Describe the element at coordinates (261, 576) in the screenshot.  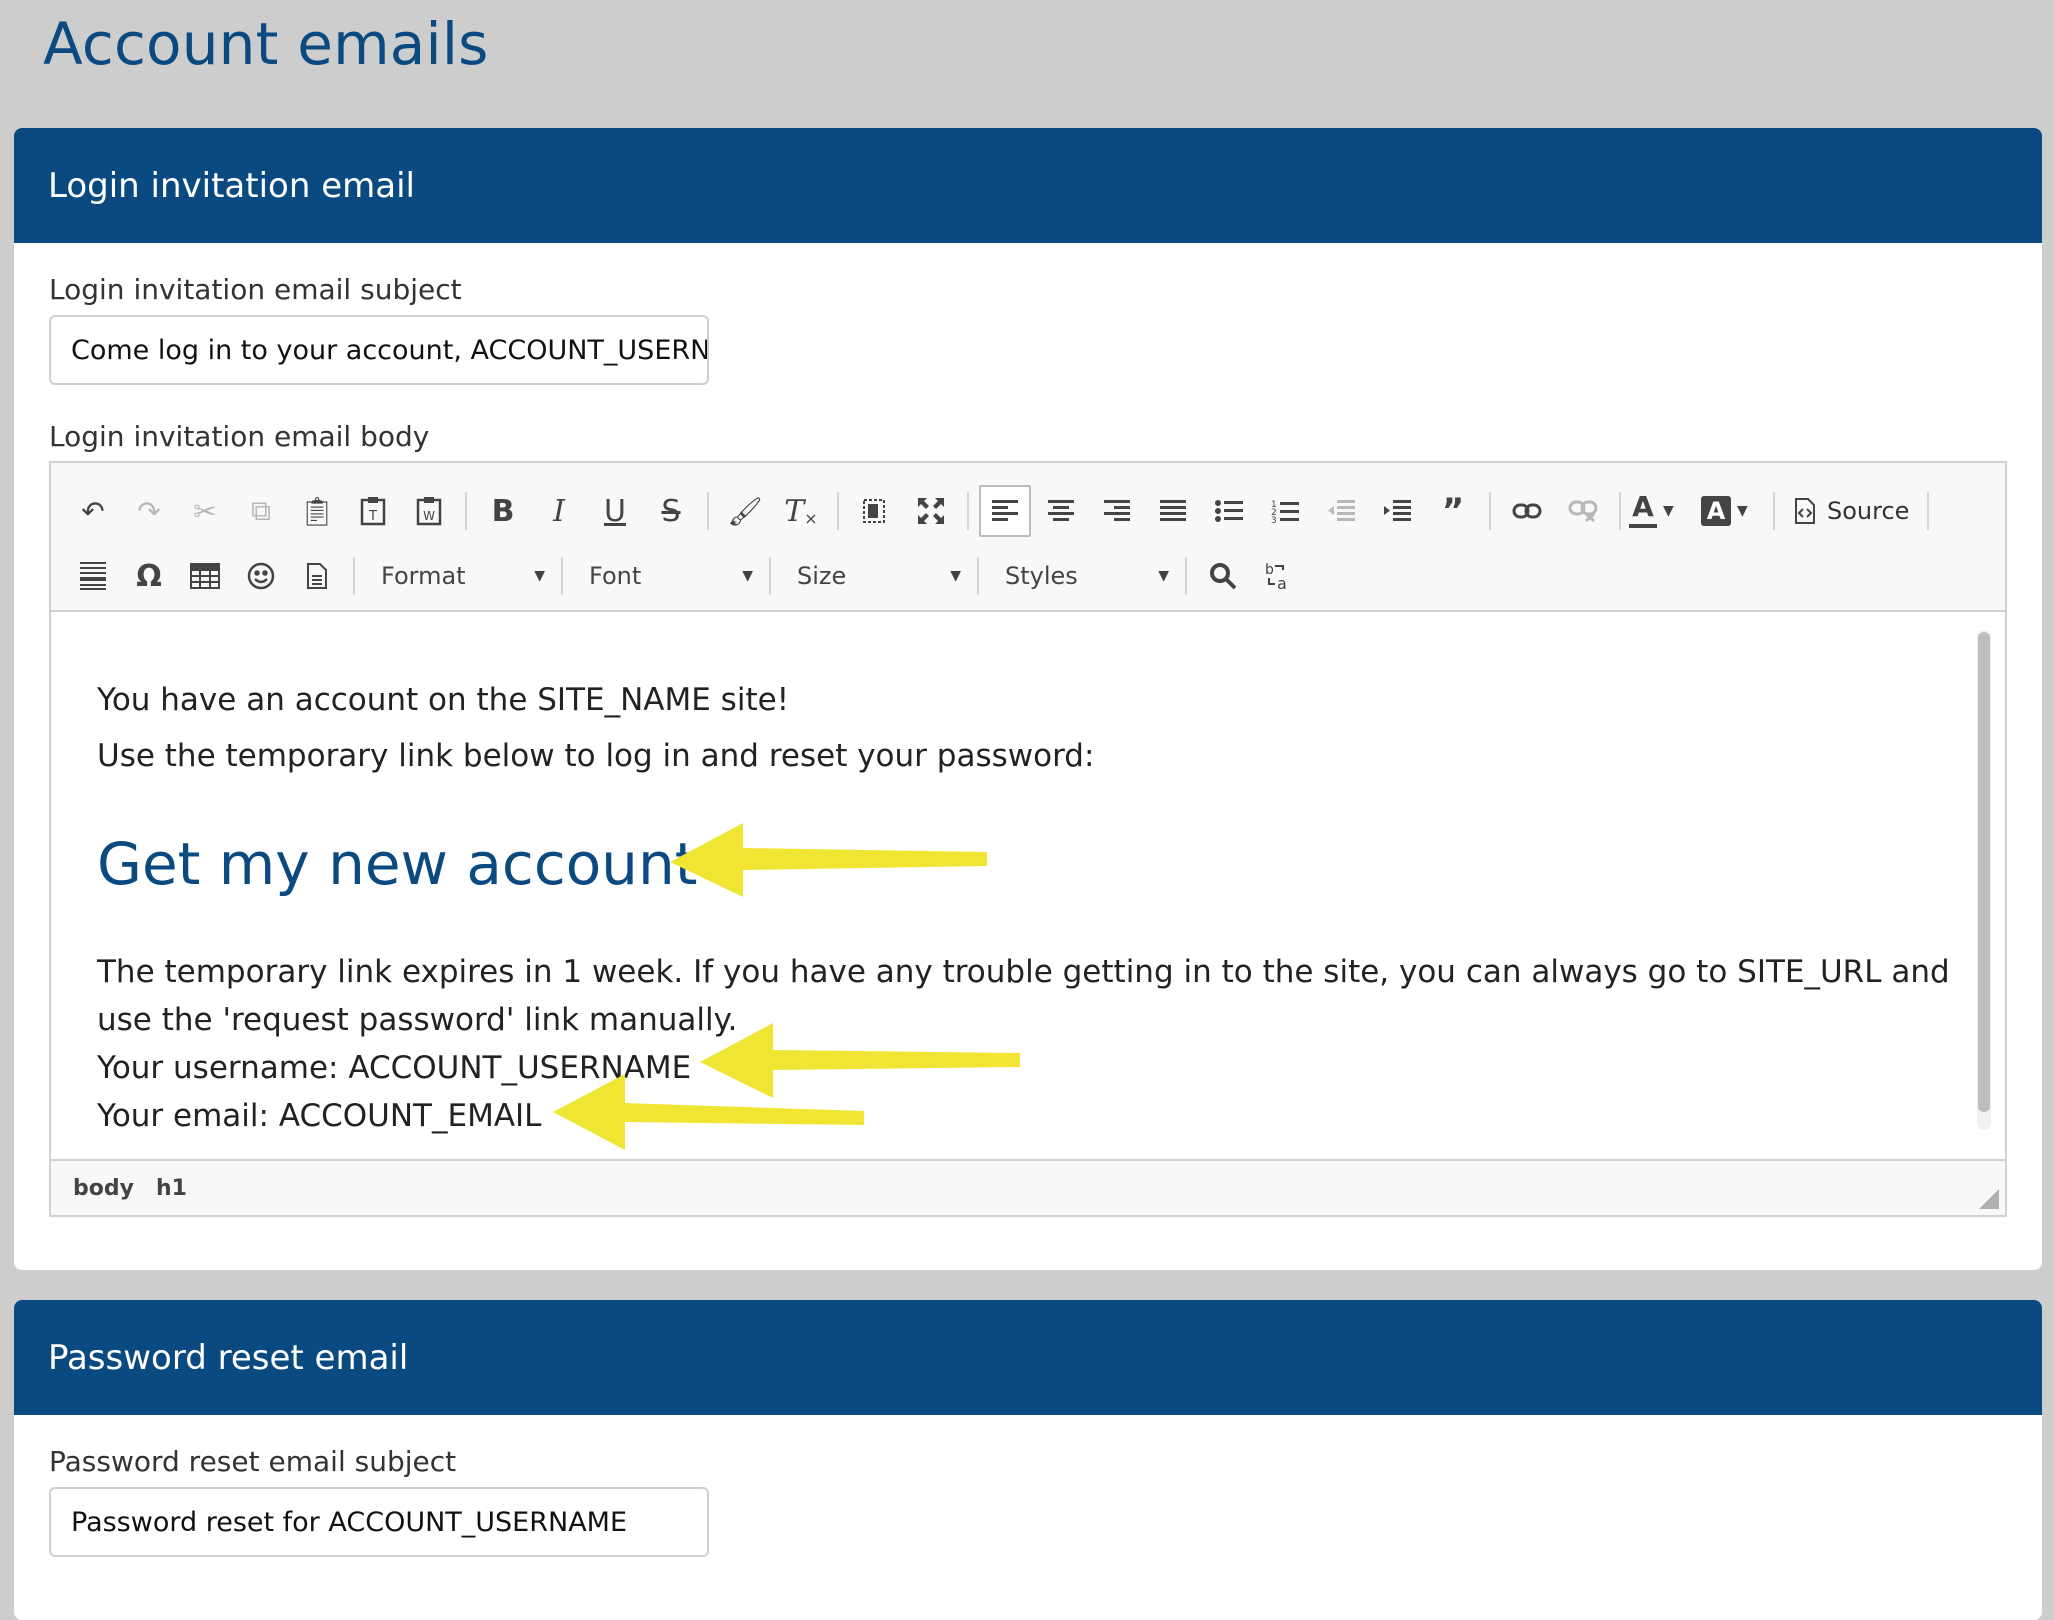
I see `emoji-icon` at that location.